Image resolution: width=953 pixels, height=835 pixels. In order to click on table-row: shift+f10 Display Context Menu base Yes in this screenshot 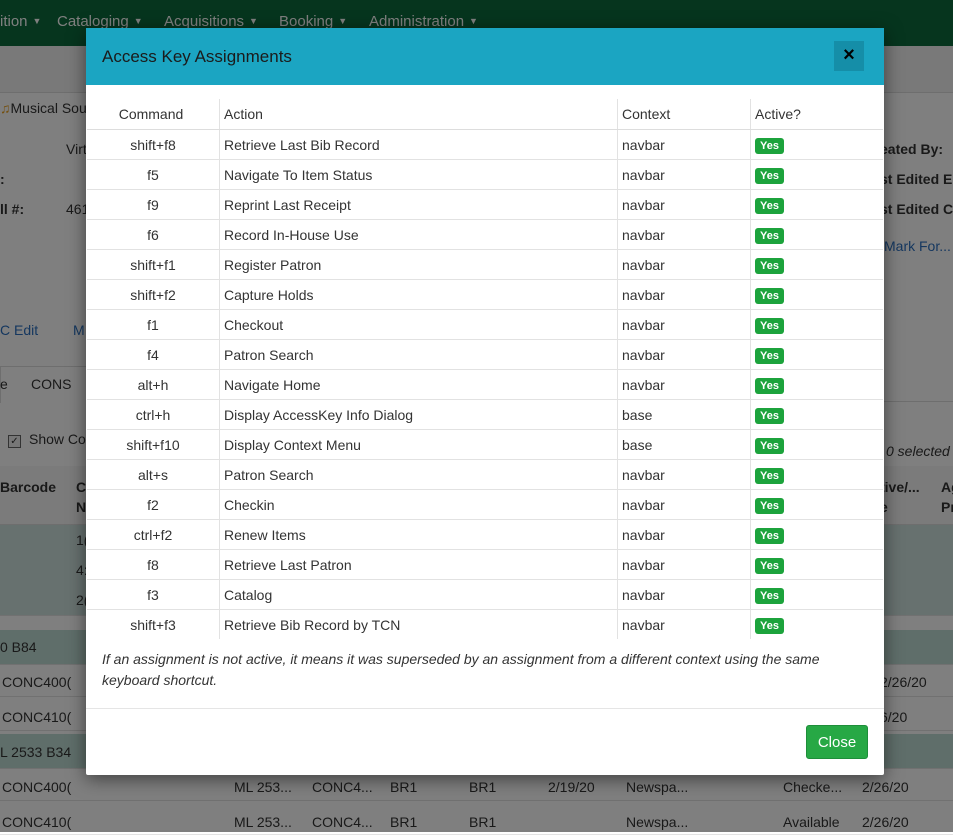, I will do `click(485, 444)`.